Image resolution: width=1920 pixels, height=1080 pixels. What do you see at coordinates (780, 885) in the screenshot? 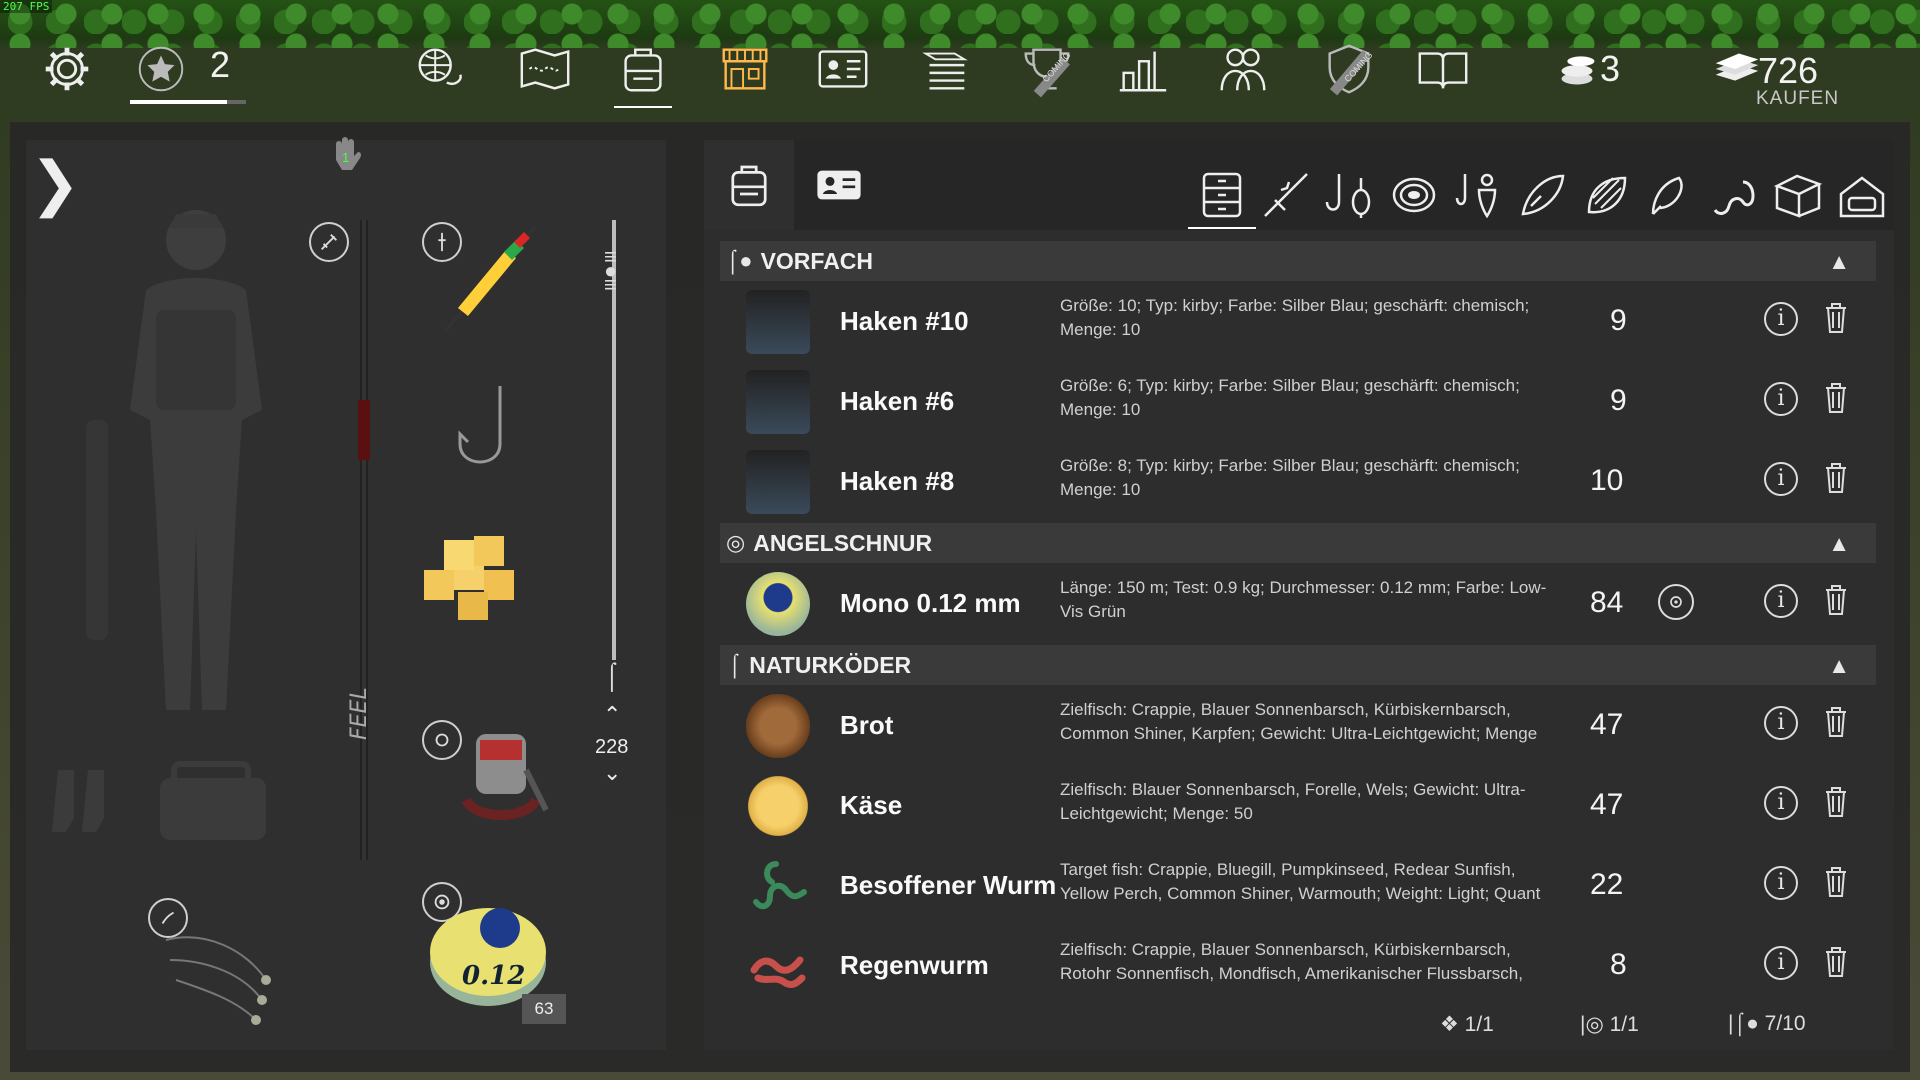
I see `drunk-worm-thumb` at bounding box center [780, 885].